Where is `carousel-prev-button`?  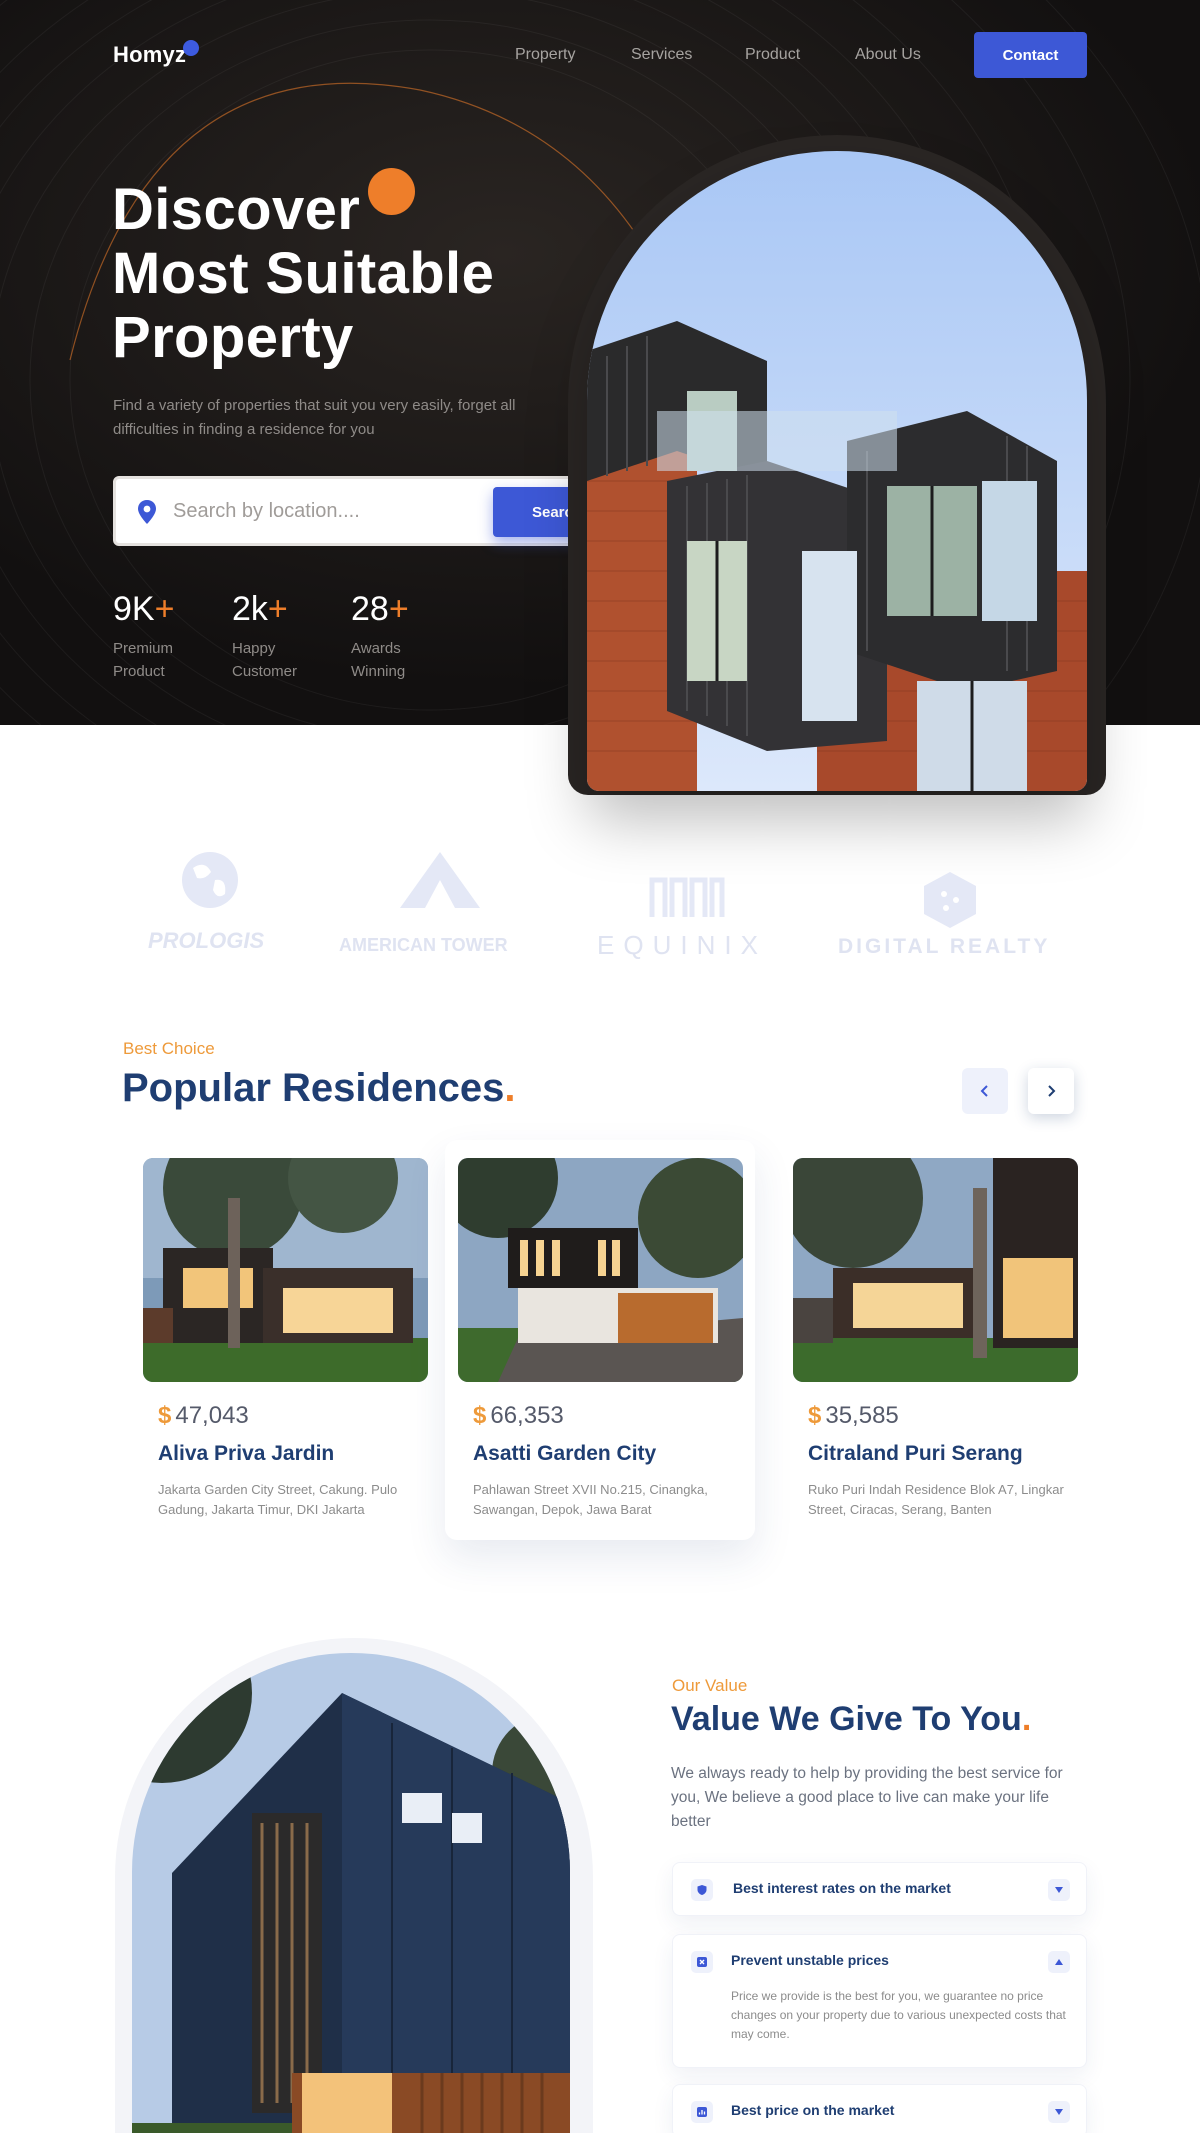 carousel-prev-button is located at coordinates (985, 1091).